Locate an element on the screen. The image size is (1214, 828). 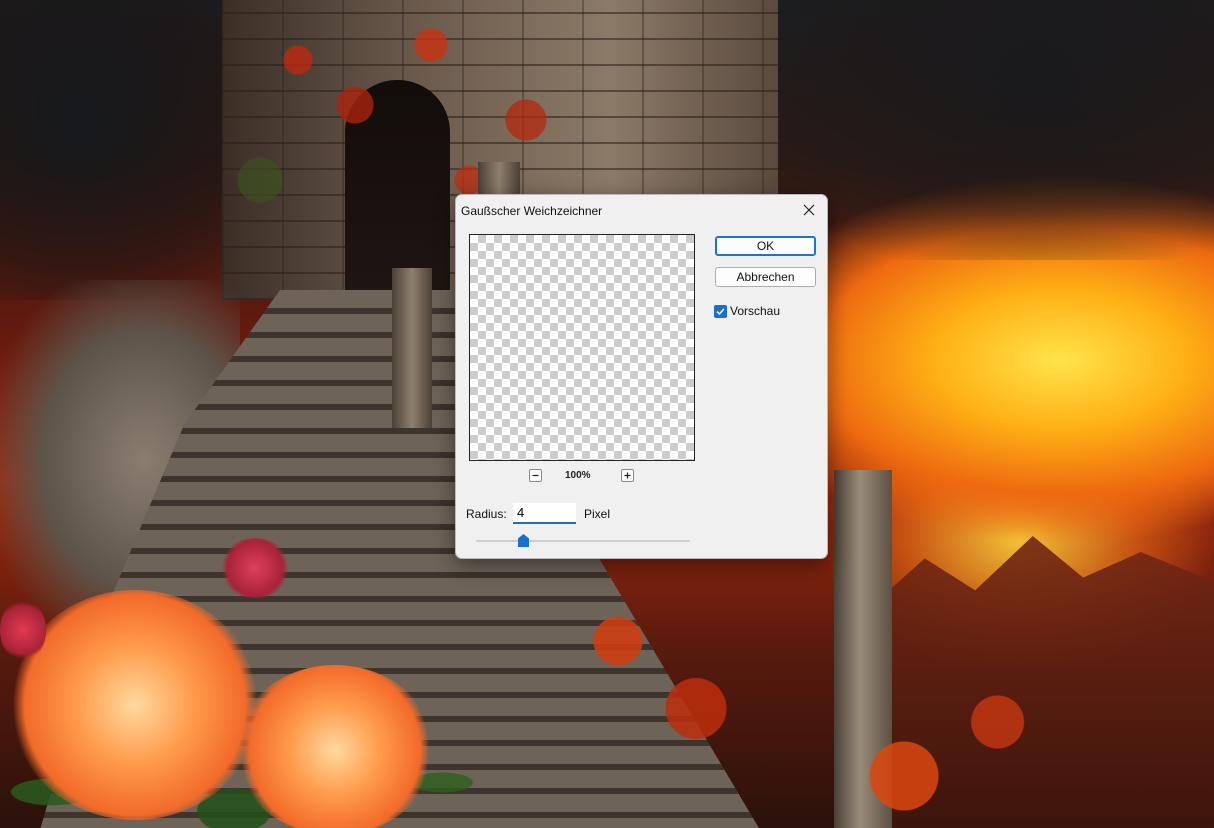
dialog-titlebar: Gaußscher Weichzeichner is located at coordinates (641, 211).